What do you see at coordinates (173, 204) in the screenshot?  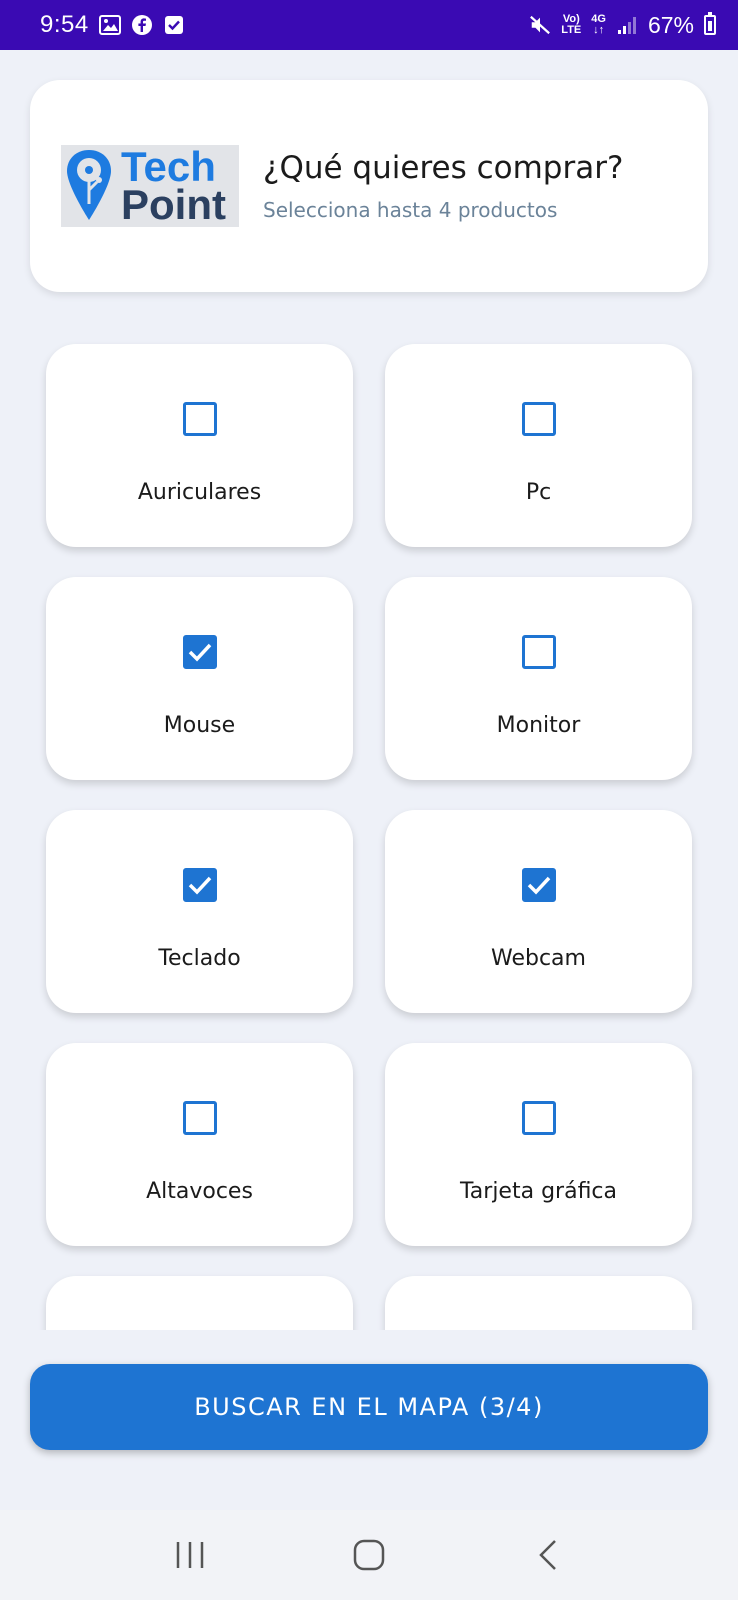 I see `logo-point: Point` at bounding box center [173, 204].